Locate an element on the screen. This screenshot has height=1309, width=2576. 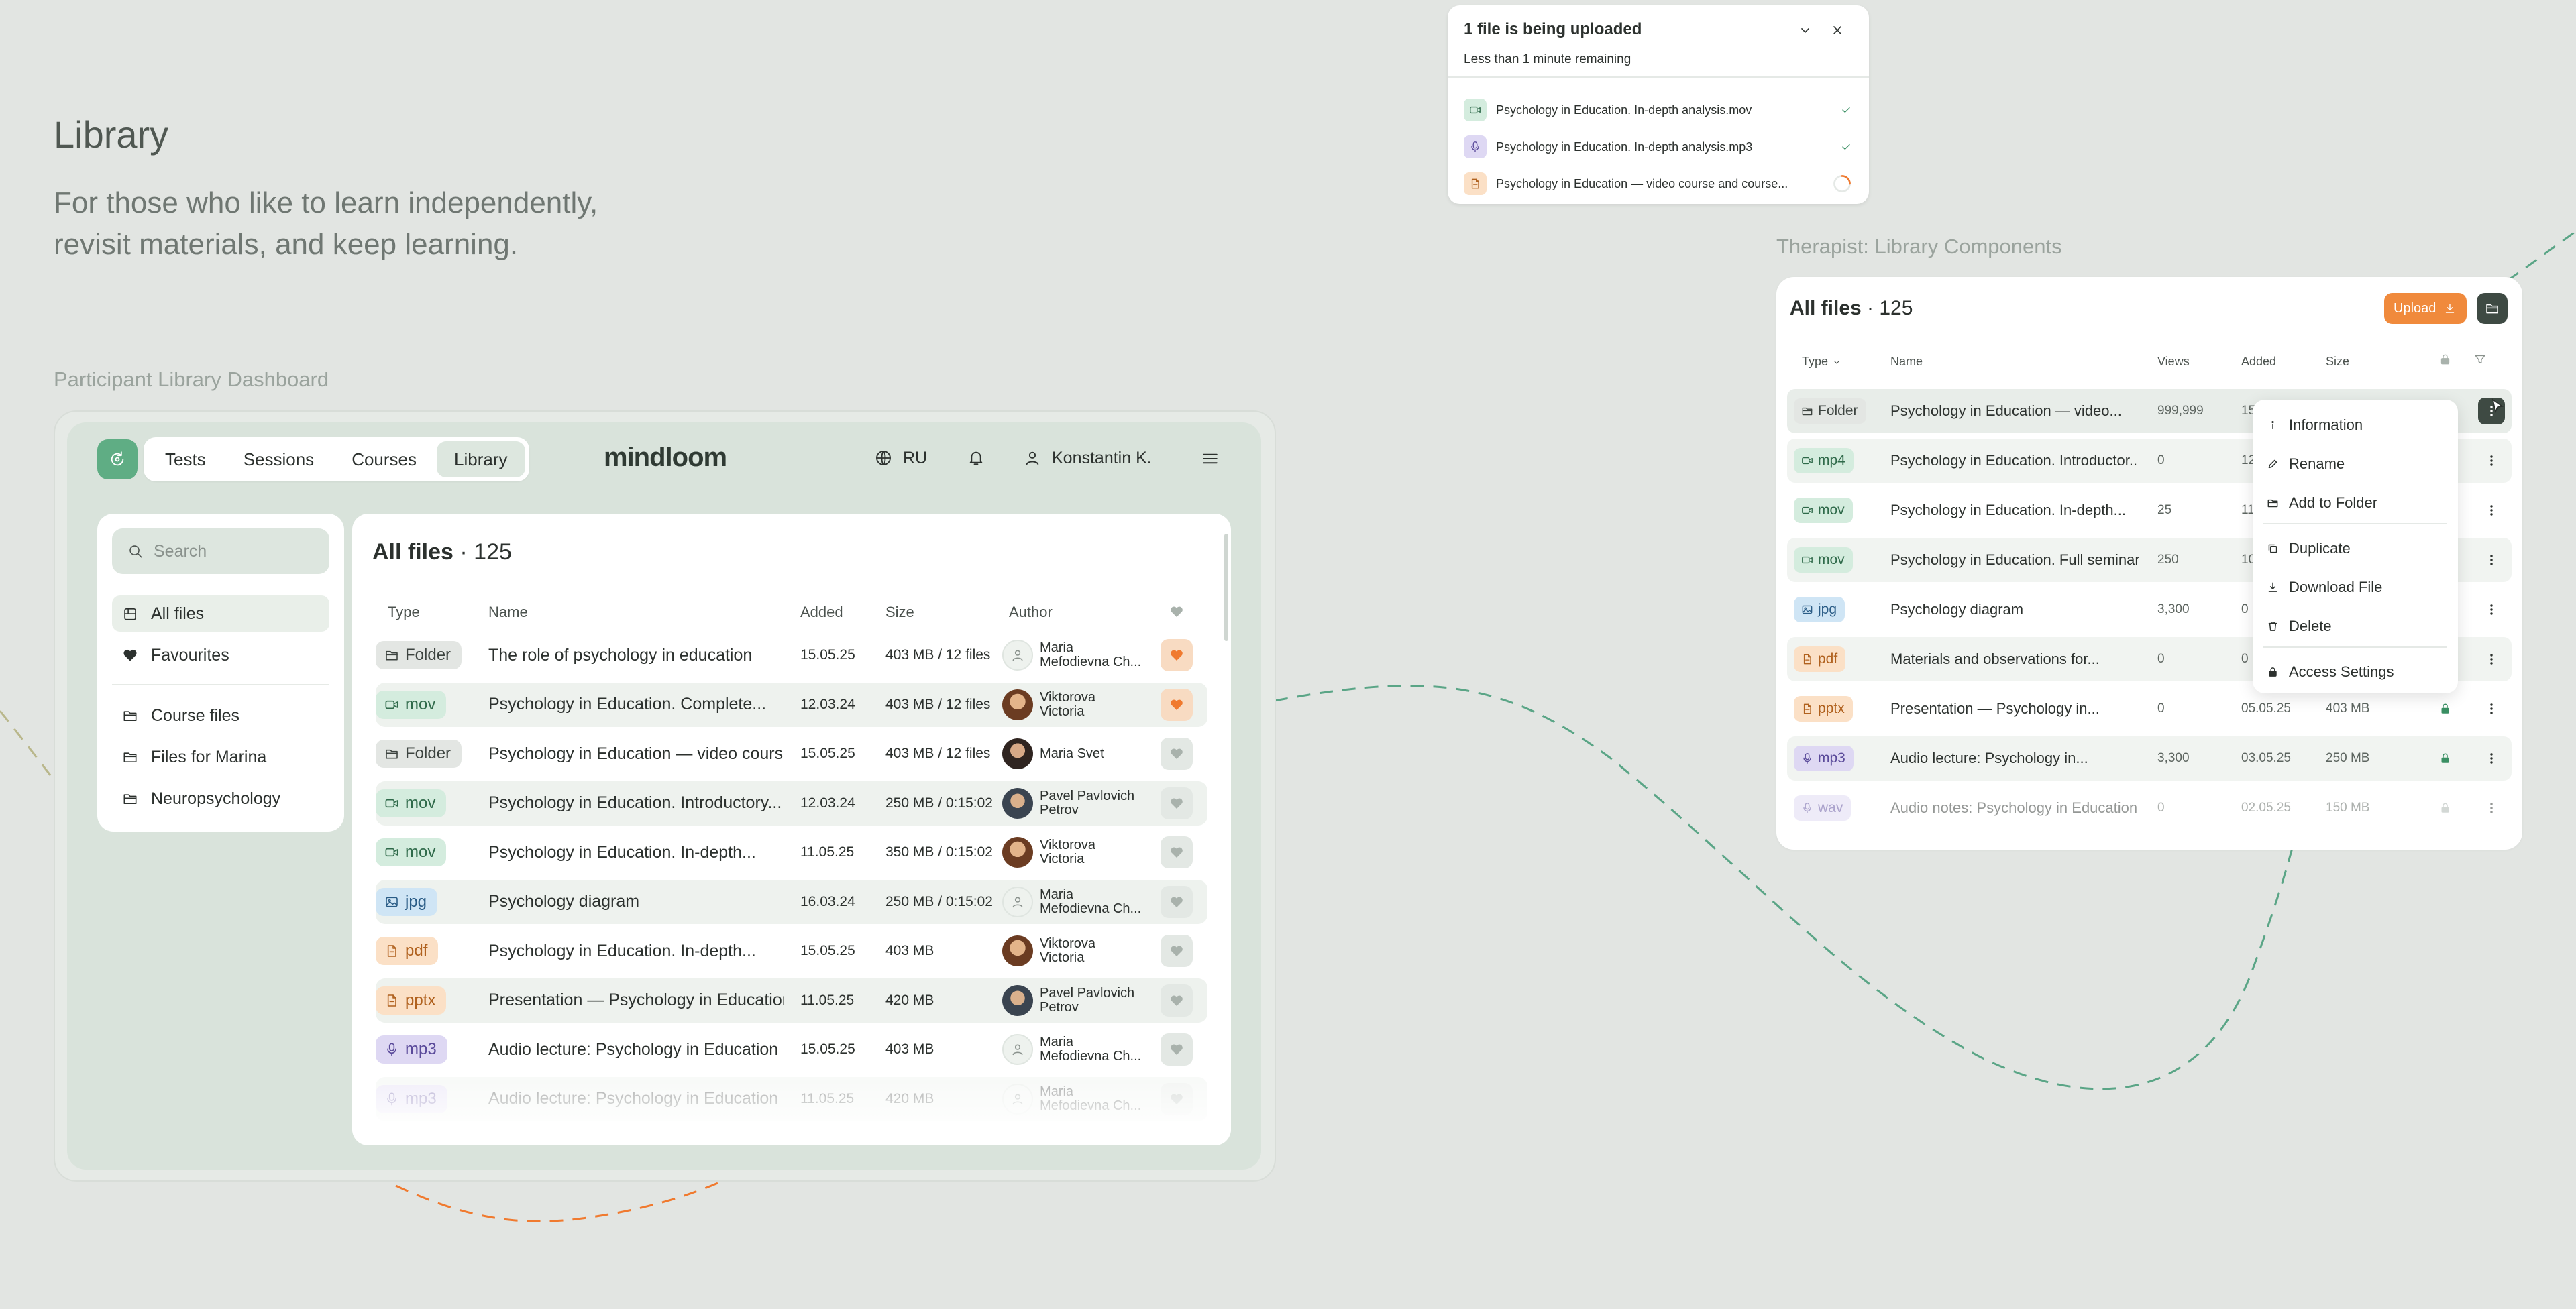
menu-item-rename: Rename is located at coordinates (2305, 464).